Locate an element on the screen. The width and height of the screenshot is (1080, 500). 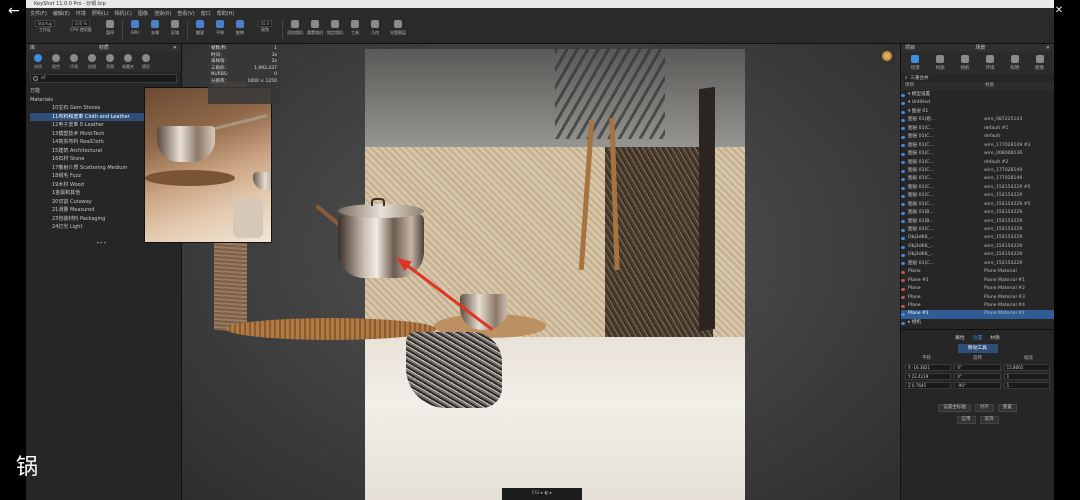
reset-camera-button: 重置相机 is located at coordinates (315, 28).